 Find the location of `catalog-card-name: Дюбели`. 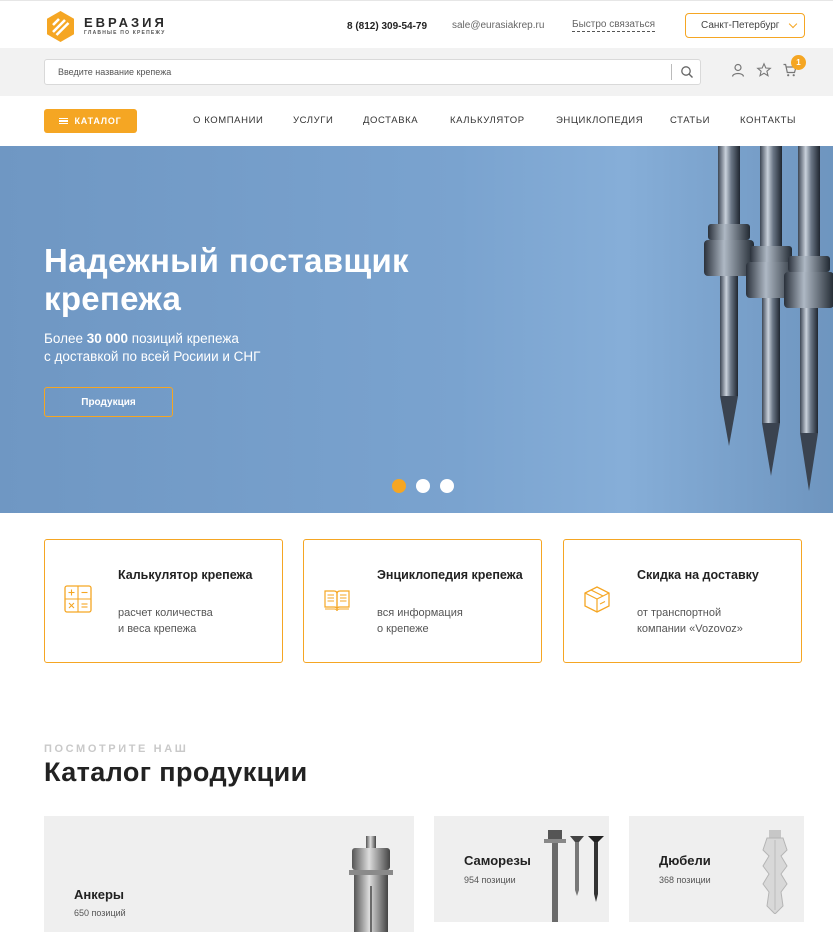

catalog-card-name: Дюбели is located at coordinates (685, 860).